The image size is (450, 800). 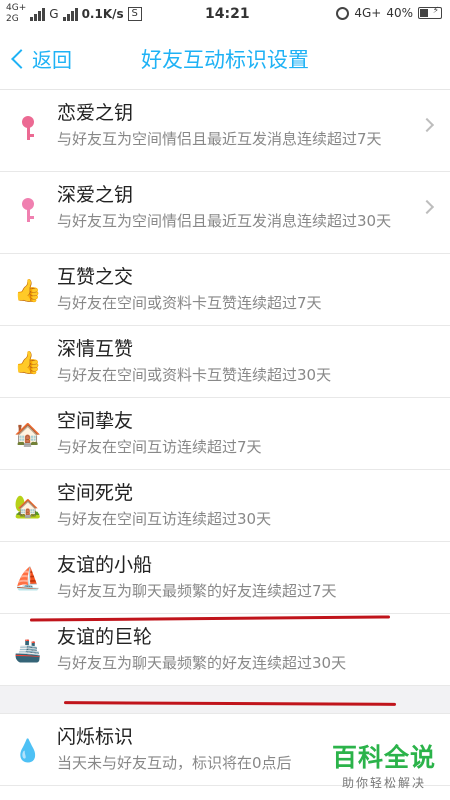 What do you see at coordinates (95, 493) in the screenshot?
I see `item-name: 空间死党` at bounding box center [95, 493].